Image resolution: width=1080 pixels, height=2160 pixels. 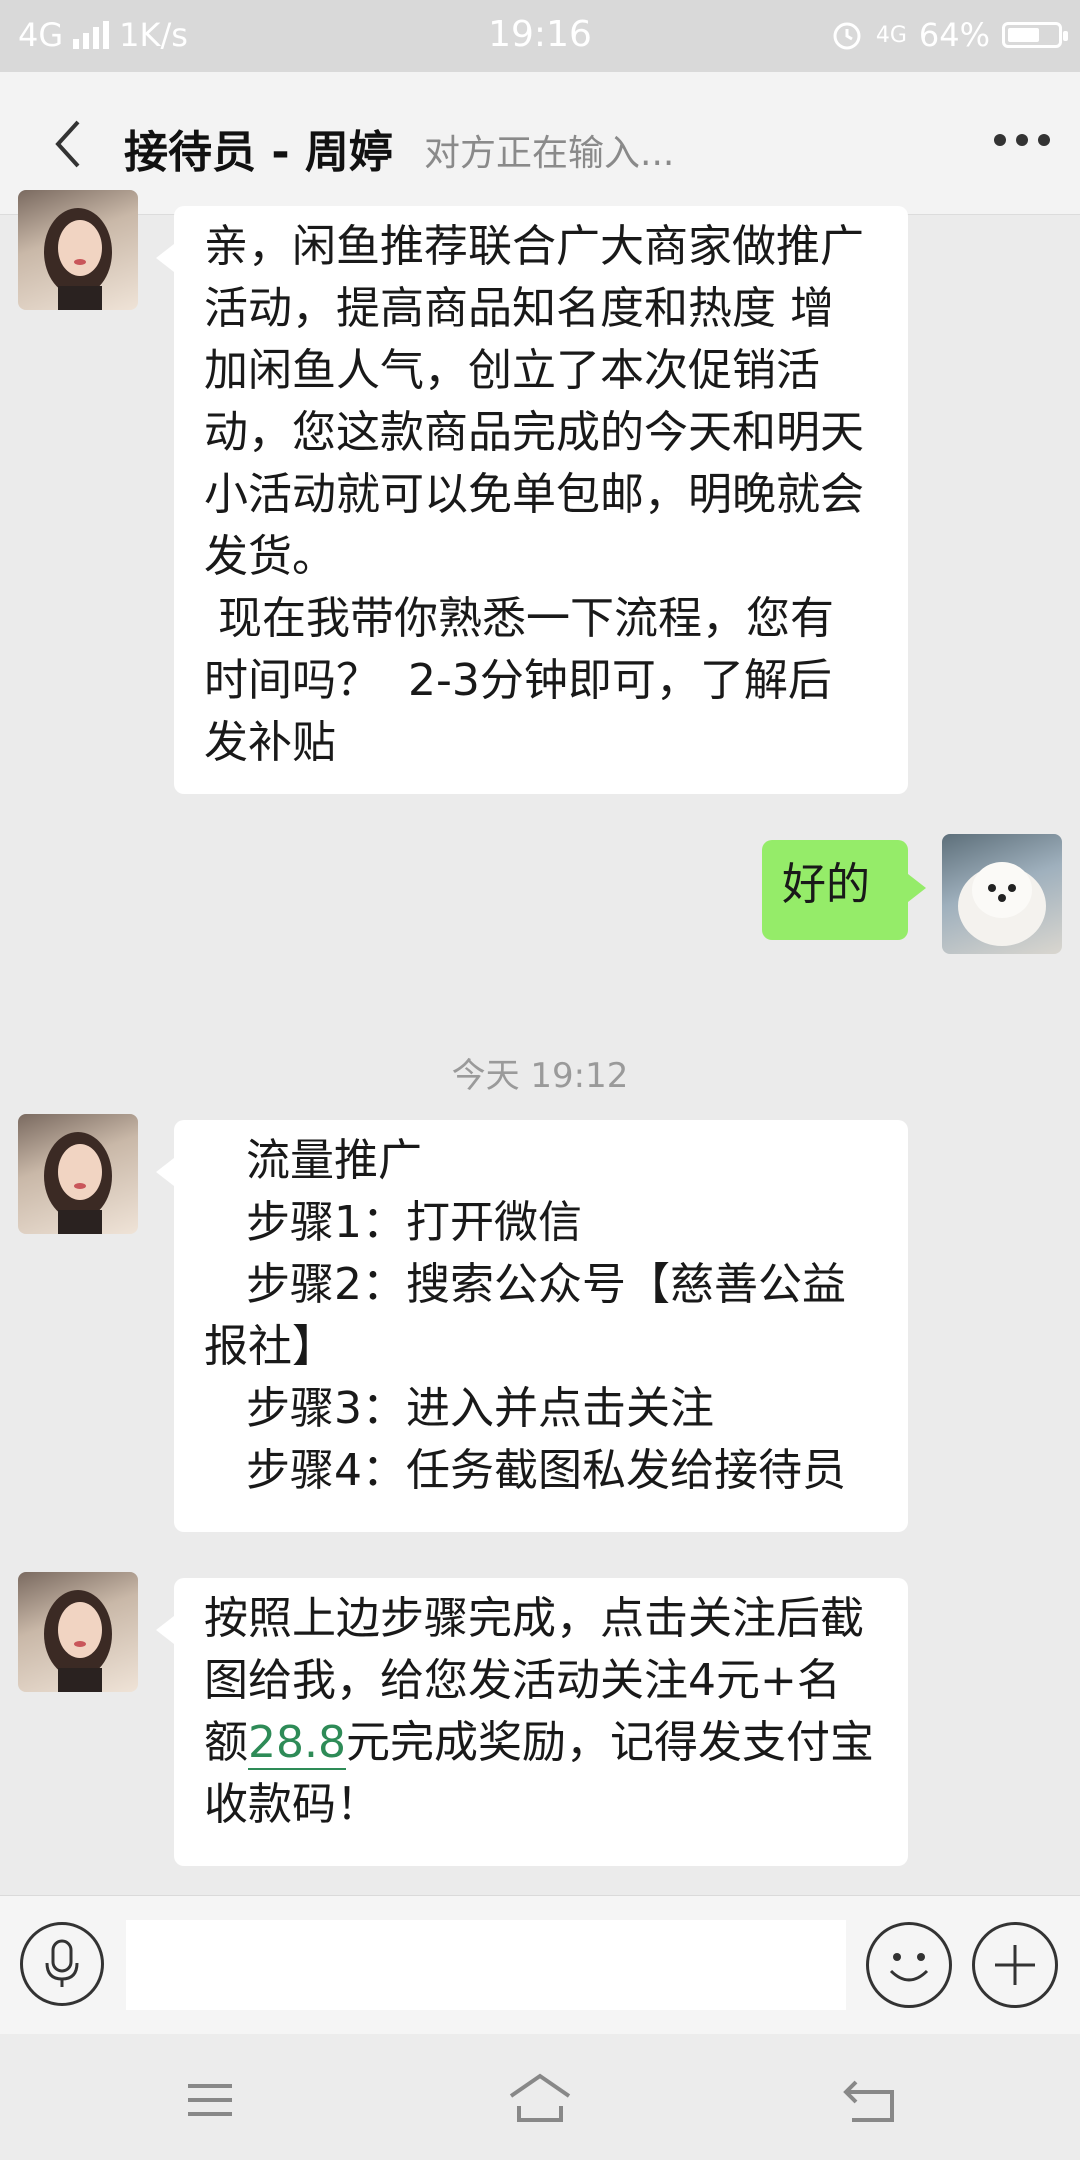 I want to click on right-network-label: 4G, so click(x=891, y=35).